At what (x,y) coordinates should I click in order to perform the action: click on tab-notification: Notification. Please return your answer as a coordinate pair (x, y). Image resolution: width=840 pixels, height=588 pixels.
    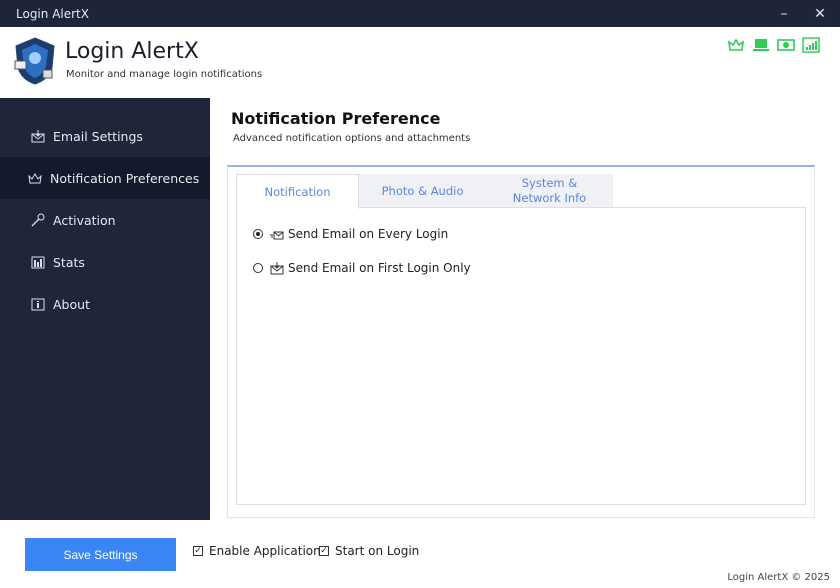
    Looking at the image, I should click on (297, 191).